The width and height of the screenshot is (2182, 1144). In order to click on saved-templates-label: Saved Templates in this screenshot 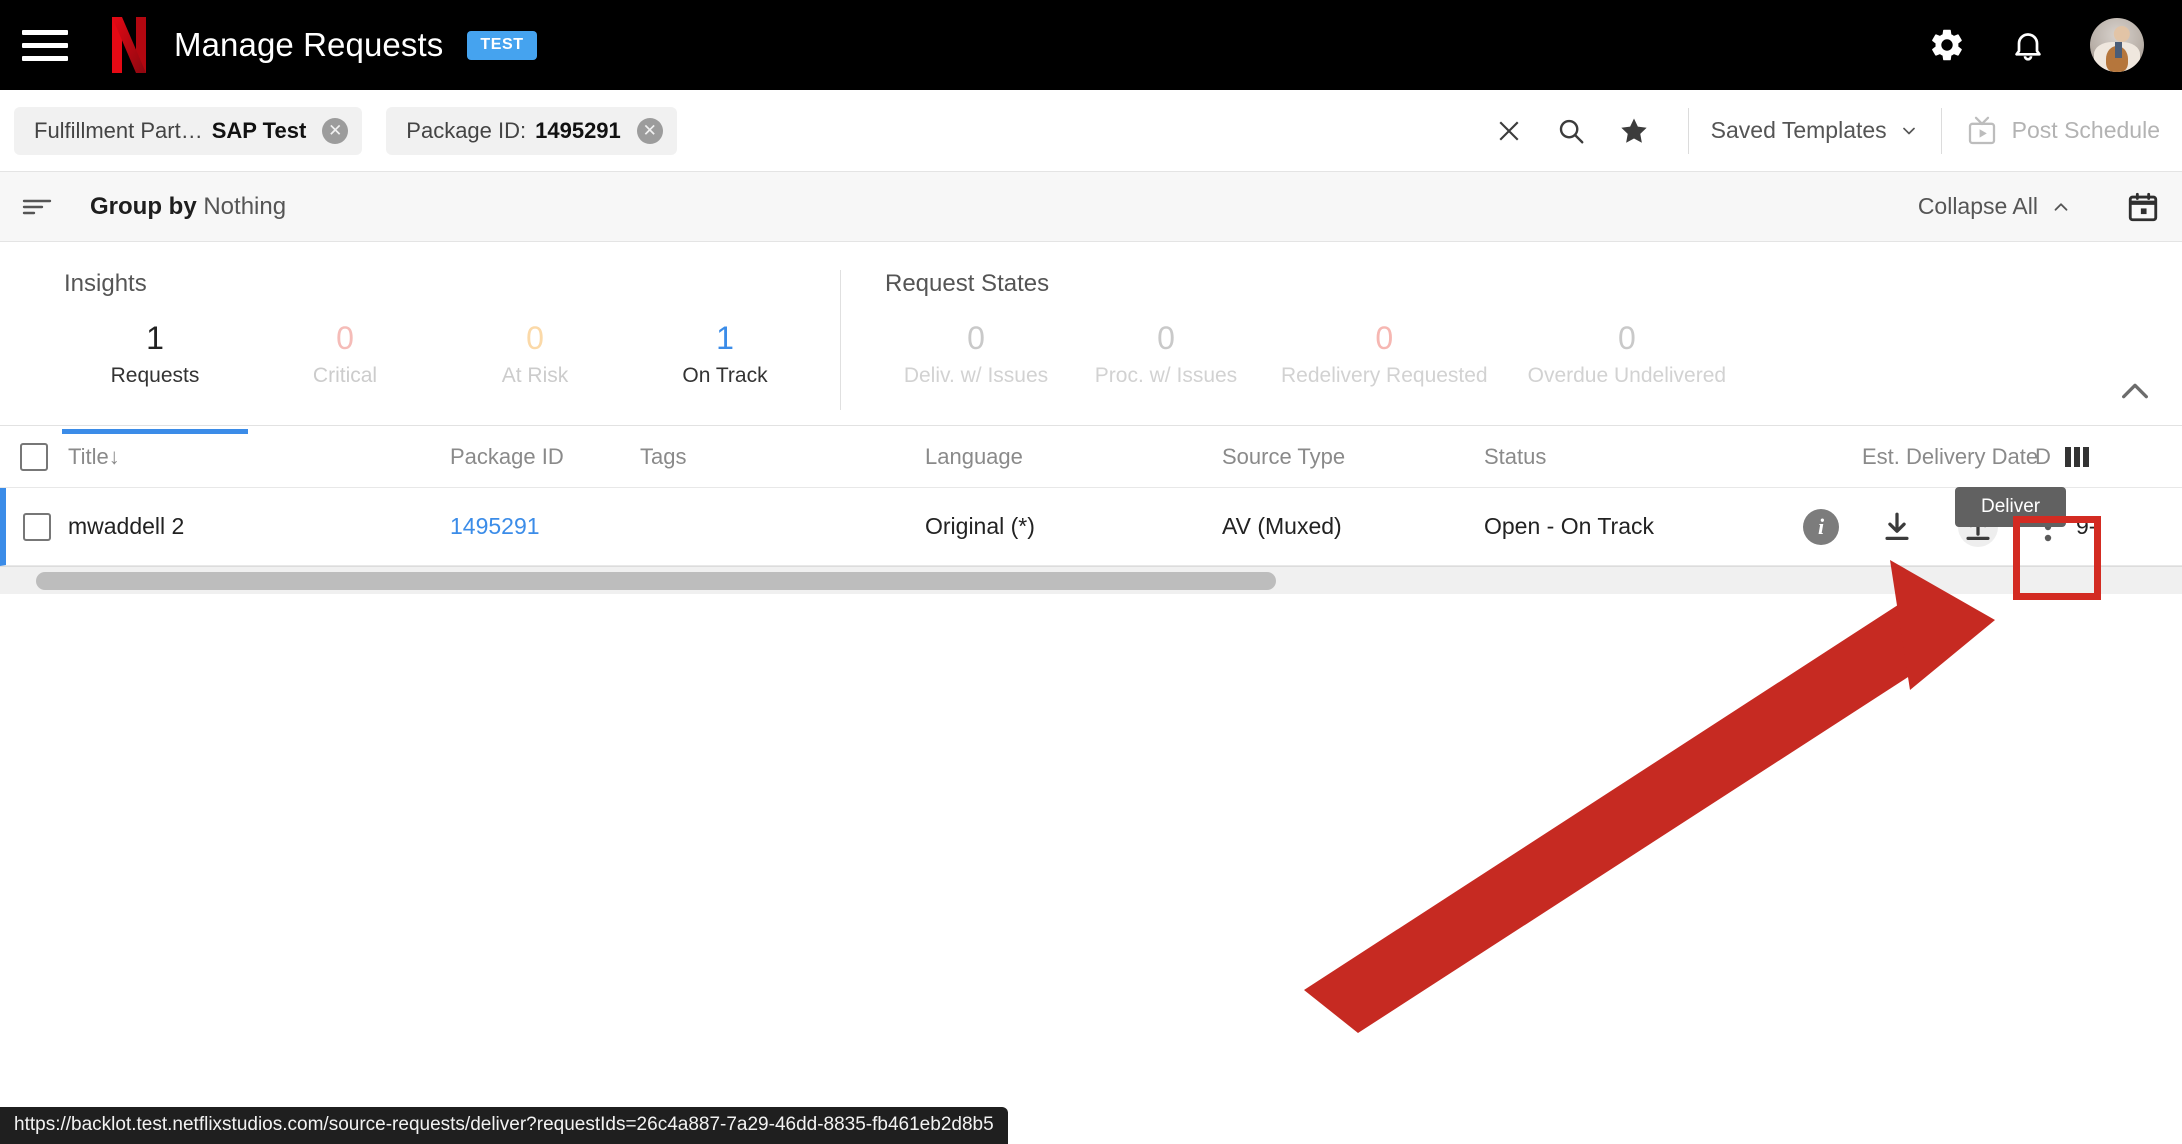, I will do `click(1798, 130)`.